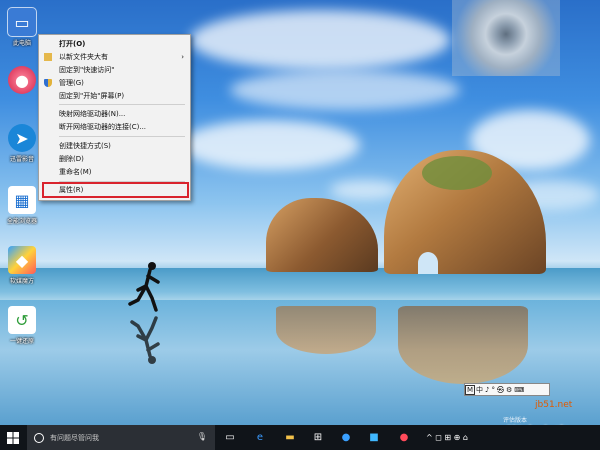 The height and width of the screenshot is (450, 600). What do you see at coordinates (202, 436) in the screenshot?
I see `microphone-icon: 🎙` at bounding box center [202, 436].